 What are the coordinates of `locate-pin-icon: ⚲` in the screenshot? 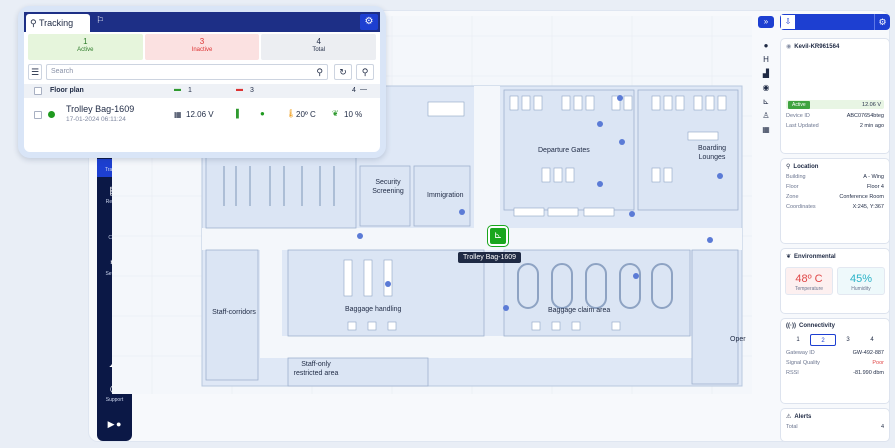 It's located at (365, 72).